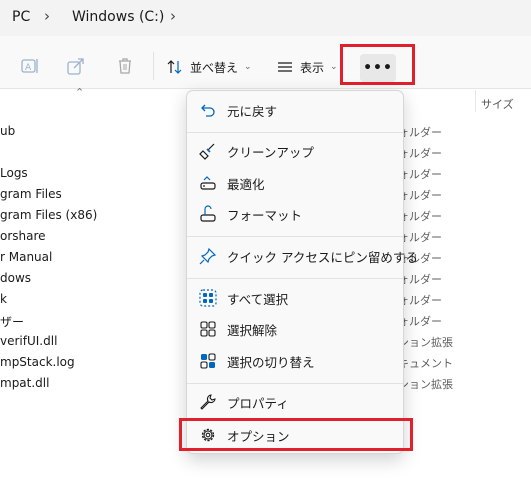  I want to click on file-row-name: ub, so click(7, 131).